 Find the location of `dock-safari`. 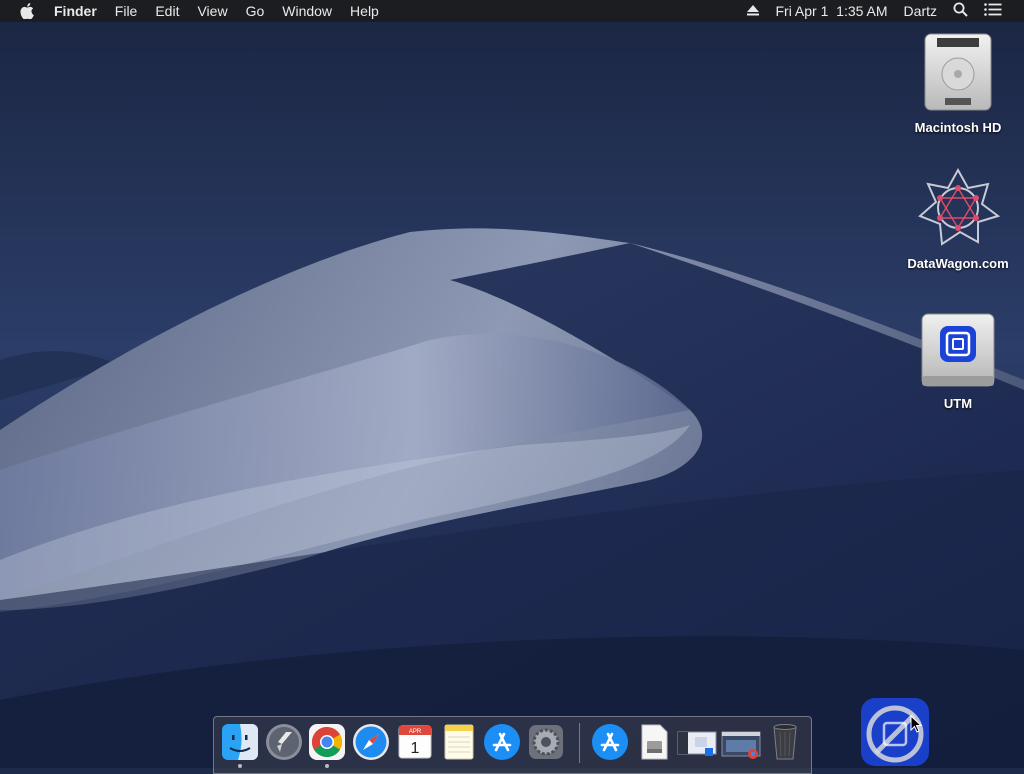

dock-safari is located at coordinates (371, 742).